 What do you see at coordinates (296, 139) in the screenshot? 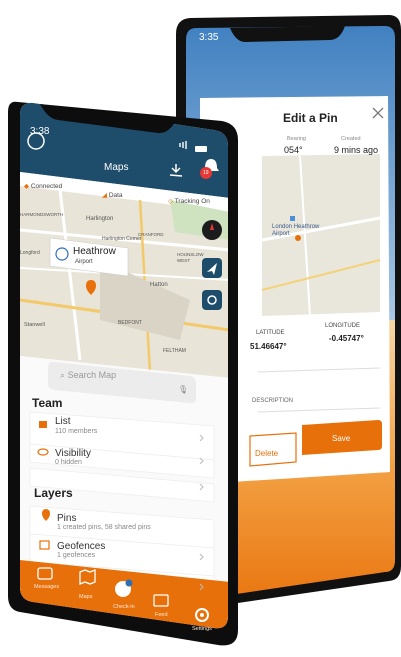
I see `bearing-label: Bearing` at bounding box center [296, 139].